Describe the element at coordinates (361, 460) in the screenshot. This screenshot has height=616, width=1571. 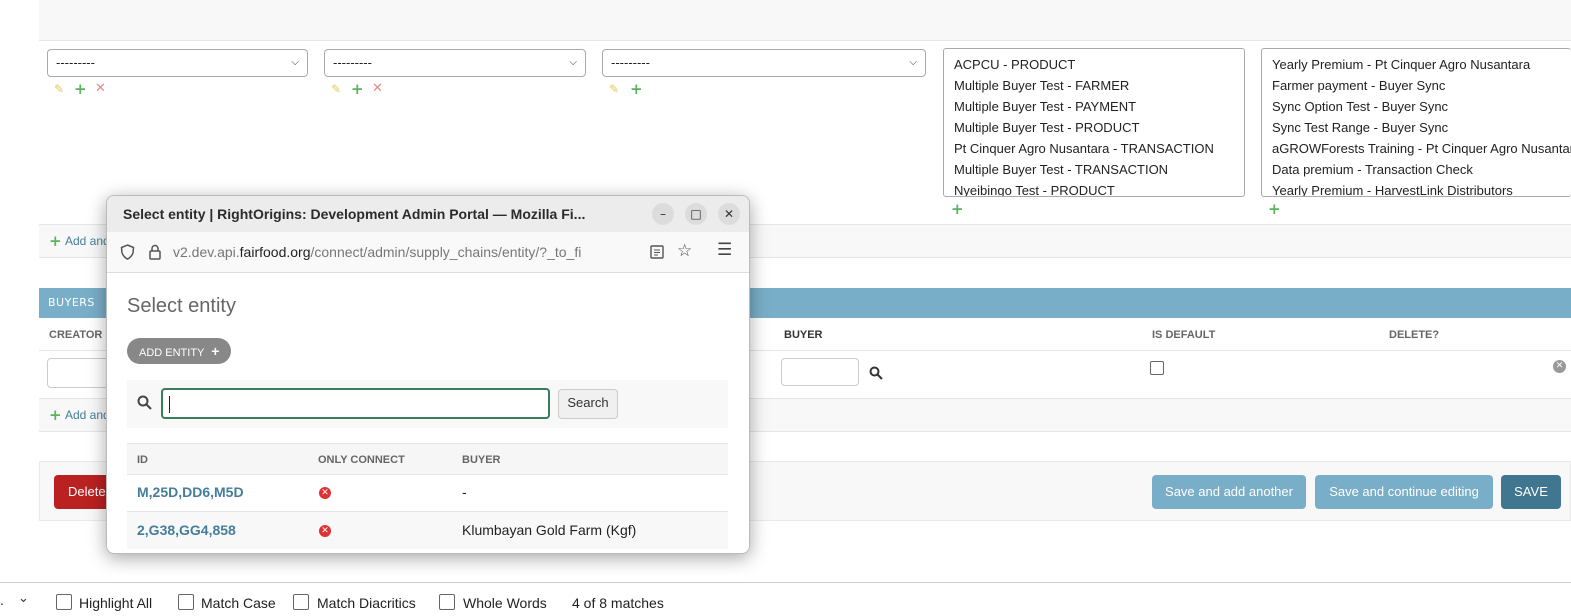
I see `col-only-connect: ONLY CONNECT` at that location.